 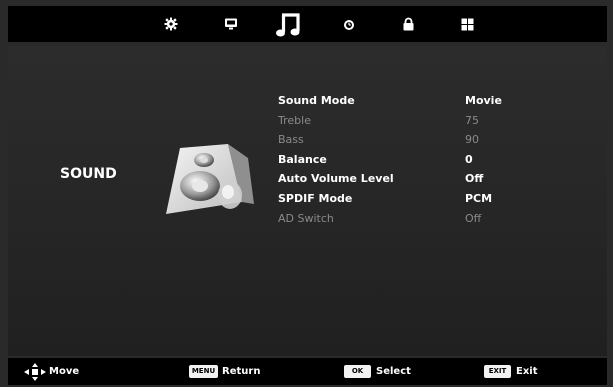 I want to click on menu-item-value: Movie, so click(x=483, y=100).